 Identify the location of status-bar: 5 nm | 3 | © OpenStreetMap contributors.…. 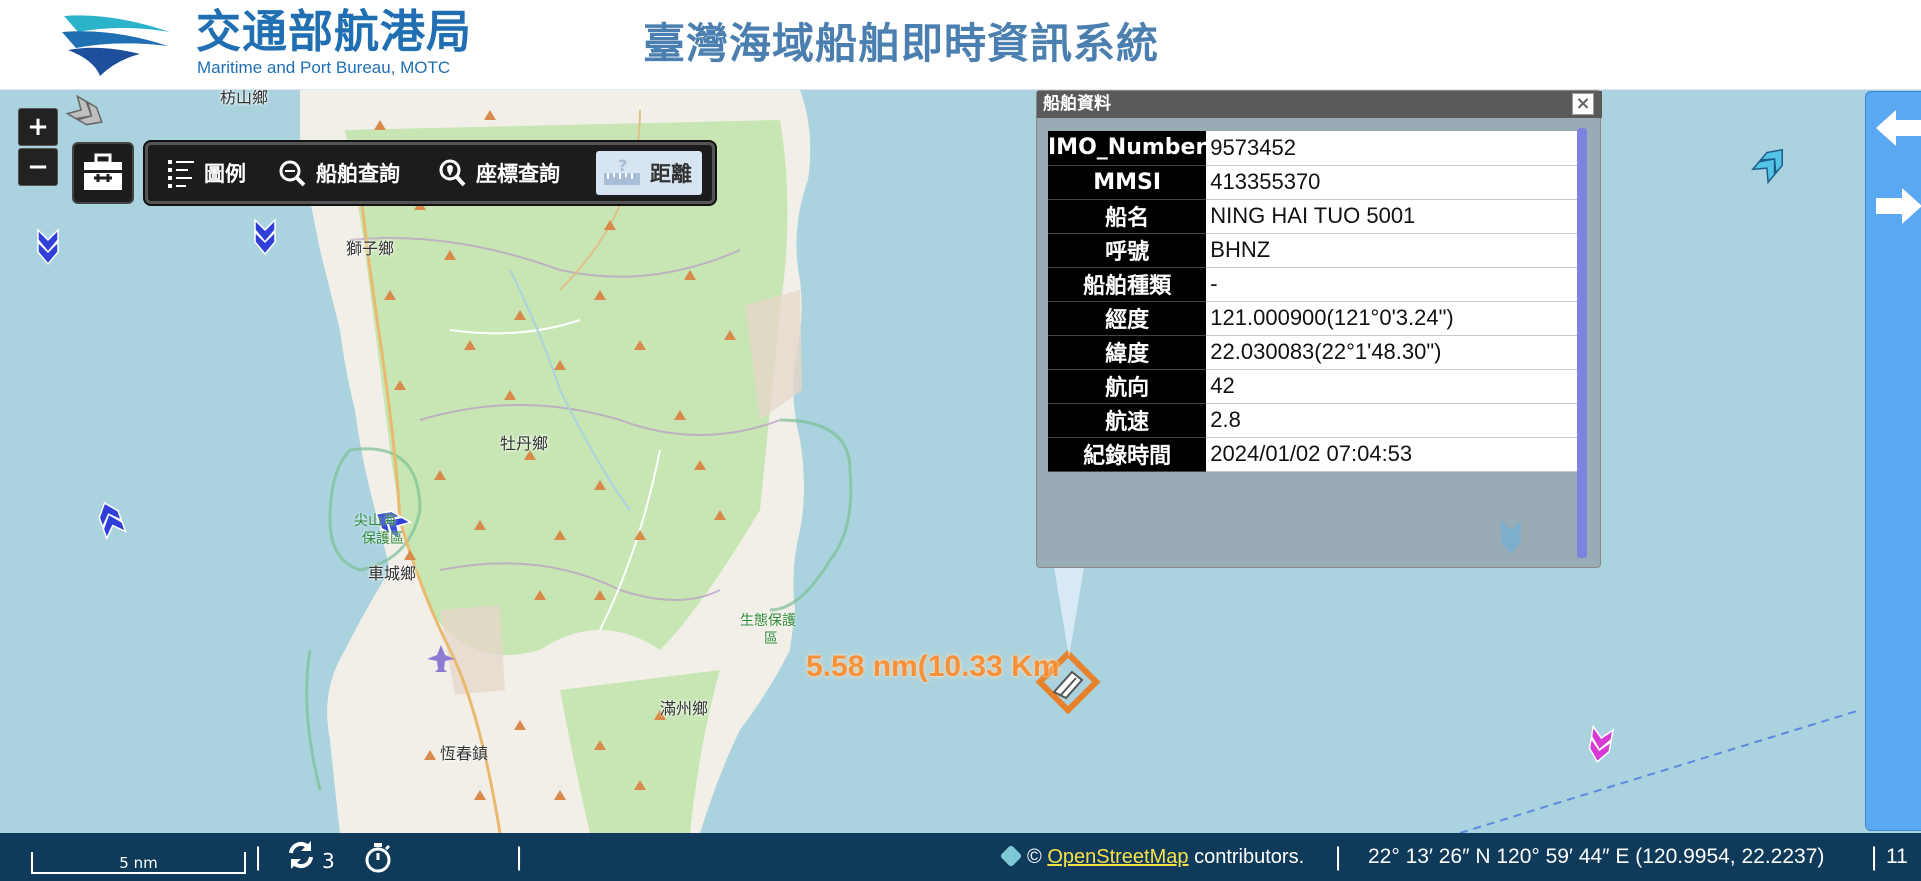
(960, 857).